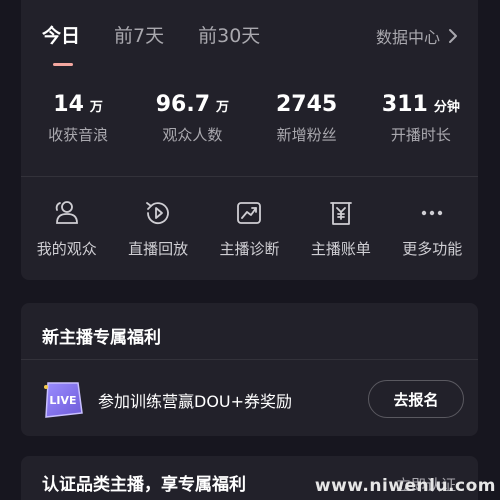  Describe the element at coordinates (195, 401) in the screenshot. I see `promo-text: 参加训练营赢DOU+券奖励` at that location.